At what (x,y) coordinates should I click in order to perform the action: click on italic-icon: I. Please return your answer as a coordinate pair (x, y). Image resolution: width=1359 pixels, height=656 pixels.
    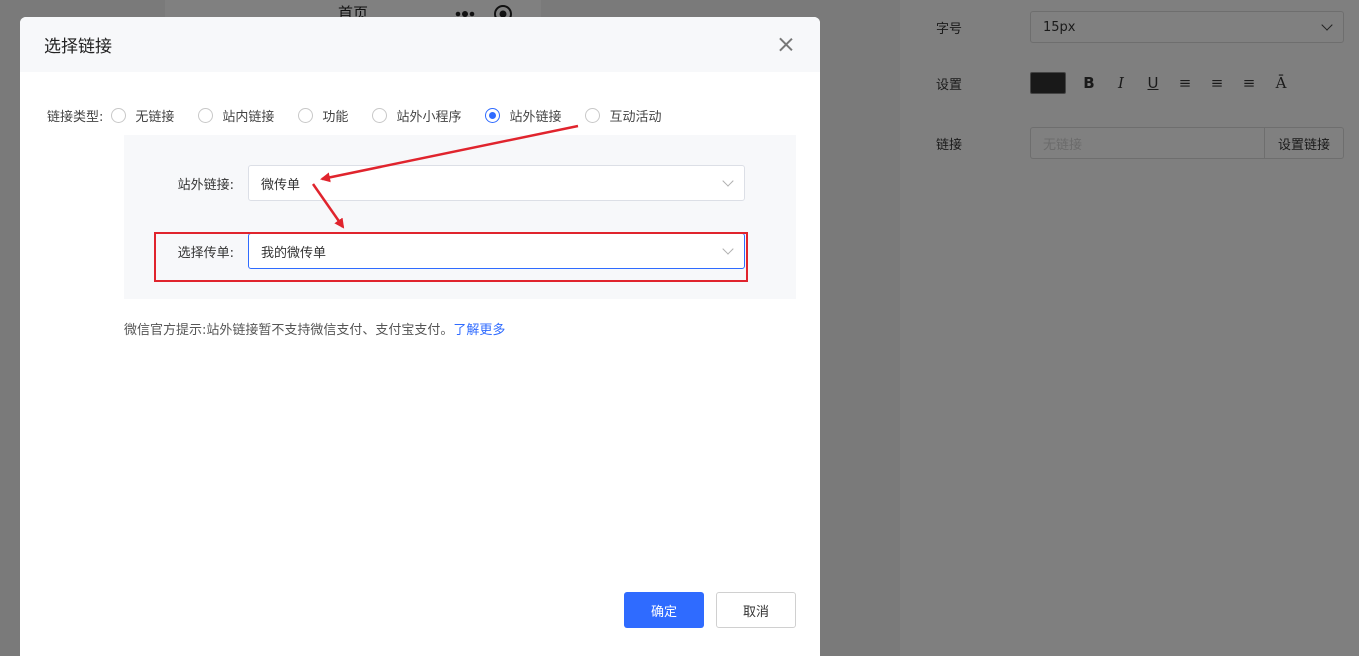
    Looking at the image, I should click on (1121, 83).